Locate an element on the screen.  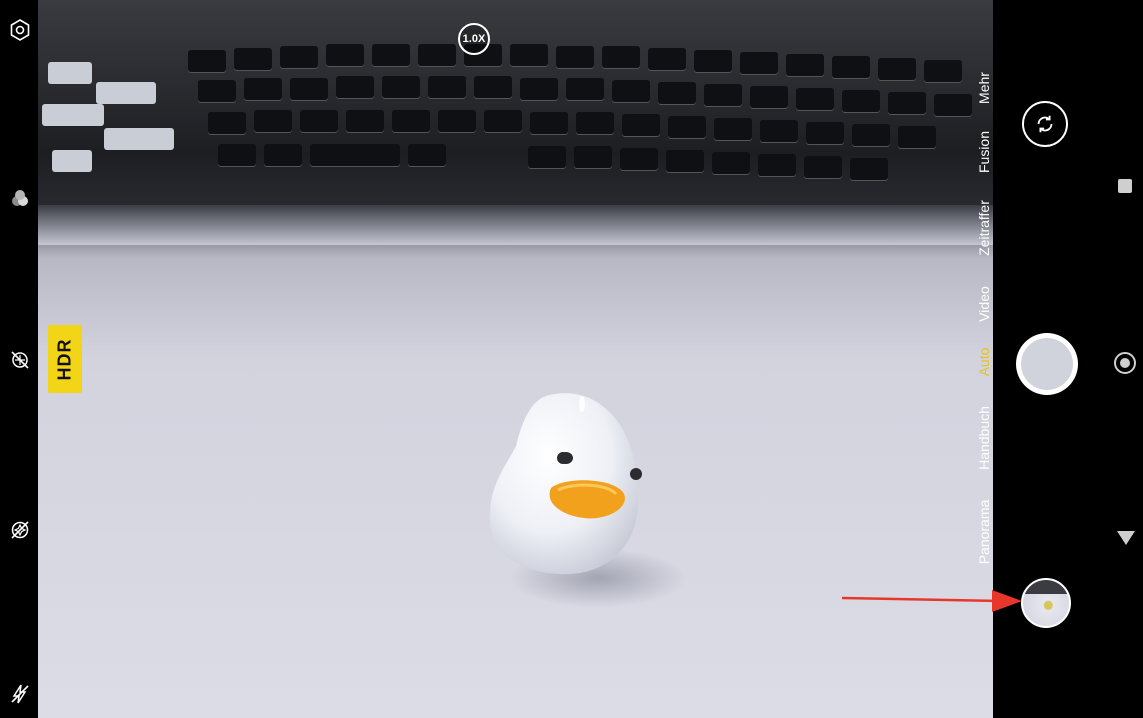
shutter-inner is located at coordinates (1047, 364).